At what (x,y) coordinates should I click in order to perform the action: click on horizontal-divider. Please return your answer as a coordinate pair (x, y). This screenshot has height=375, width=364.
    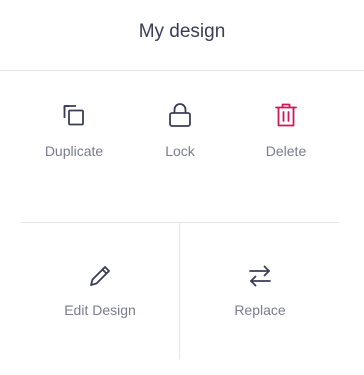
    Looking at the image, I should click on (180, 222).